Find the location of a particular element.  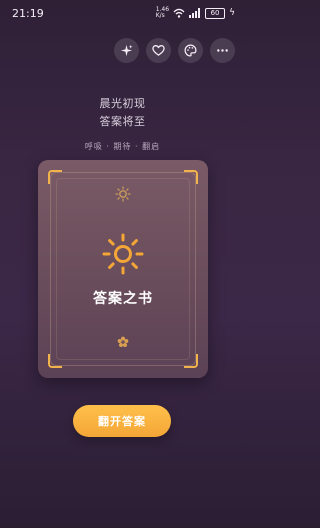

steps-caption: 呼吸 · 期待 · 翻启 is located at coordinates (122, 146).